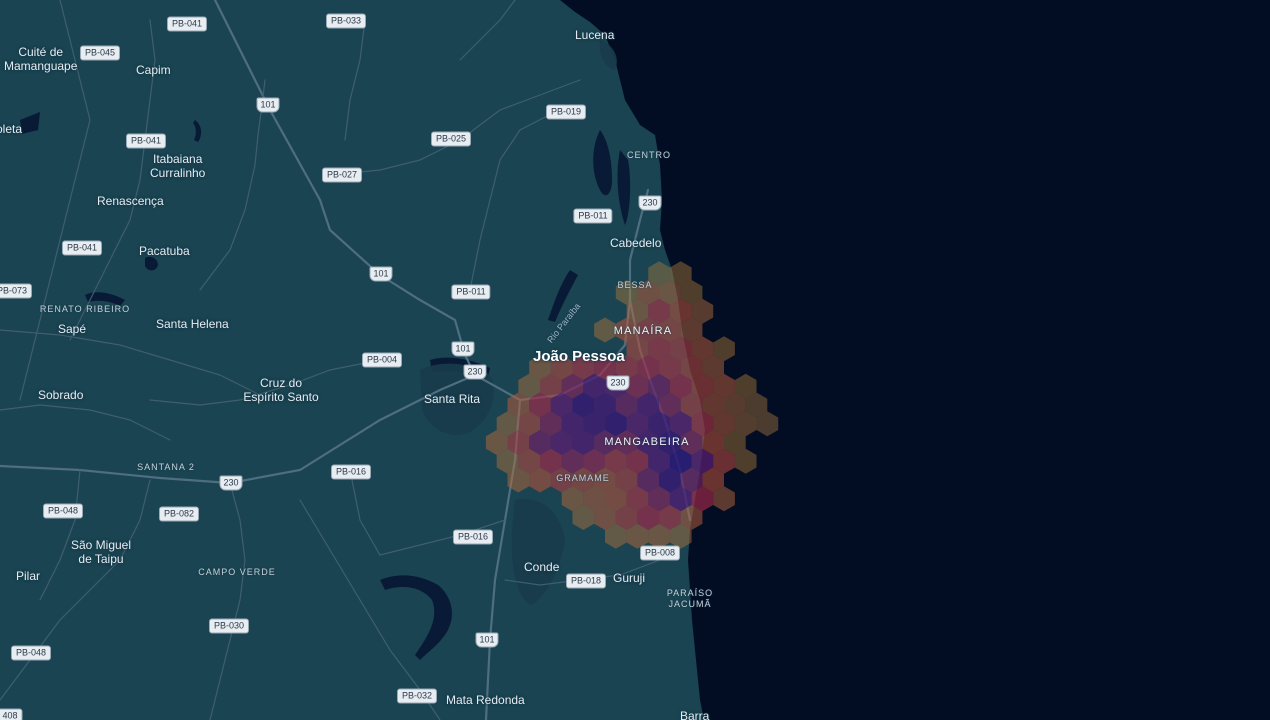 The image size is (1270, 720). I want to click on neighborhood-label-centro: CENTRO, so click(649, 155).